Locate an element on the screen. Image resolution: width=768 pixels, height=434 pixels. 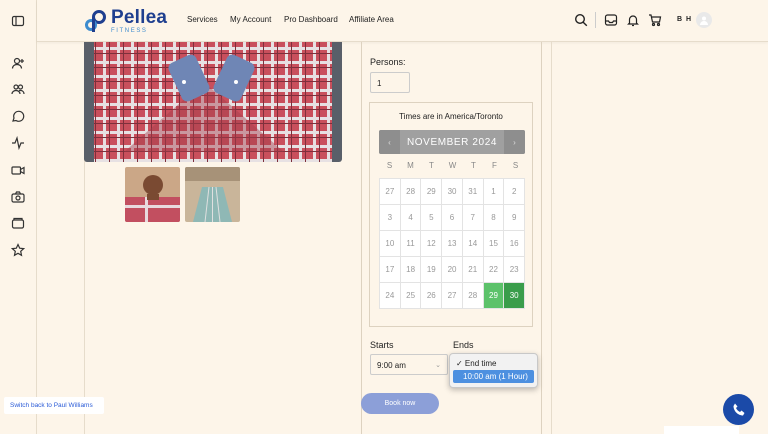
wallet-icon is located at coordinates (18, 223).